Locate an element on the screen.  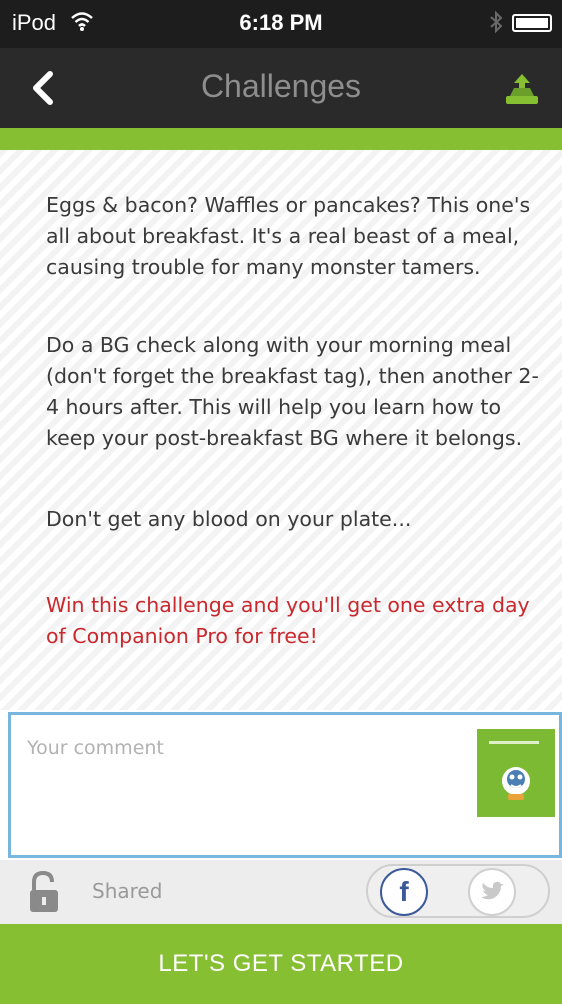
back-button is located at coordinates (44, 88).